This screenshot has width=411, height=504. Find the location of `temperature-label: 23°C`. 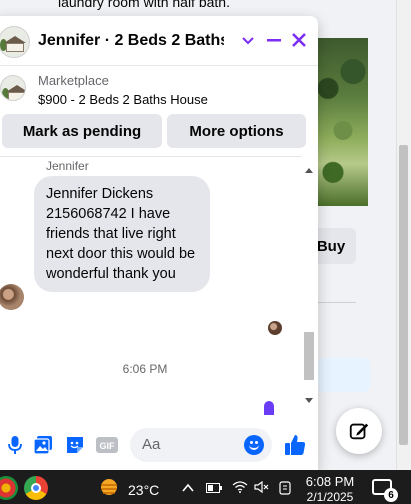

temperature-label: 23°C is located at coordinates (143, 490).